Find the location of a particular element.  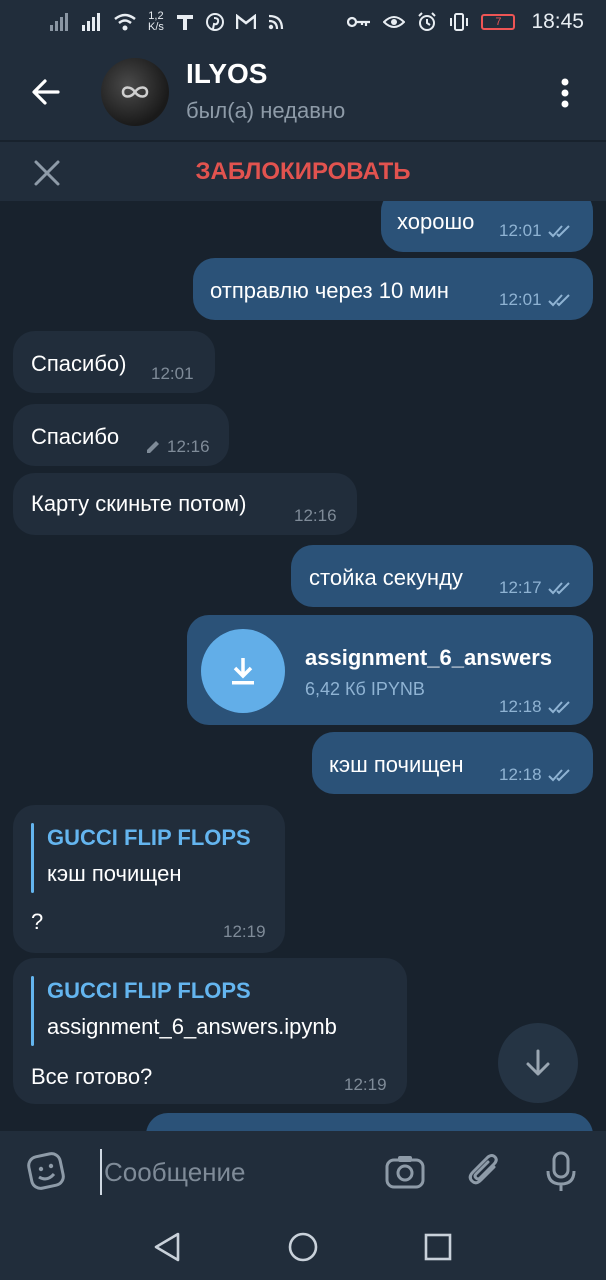

system-nav-bar is located at coordinates (303, 1246).